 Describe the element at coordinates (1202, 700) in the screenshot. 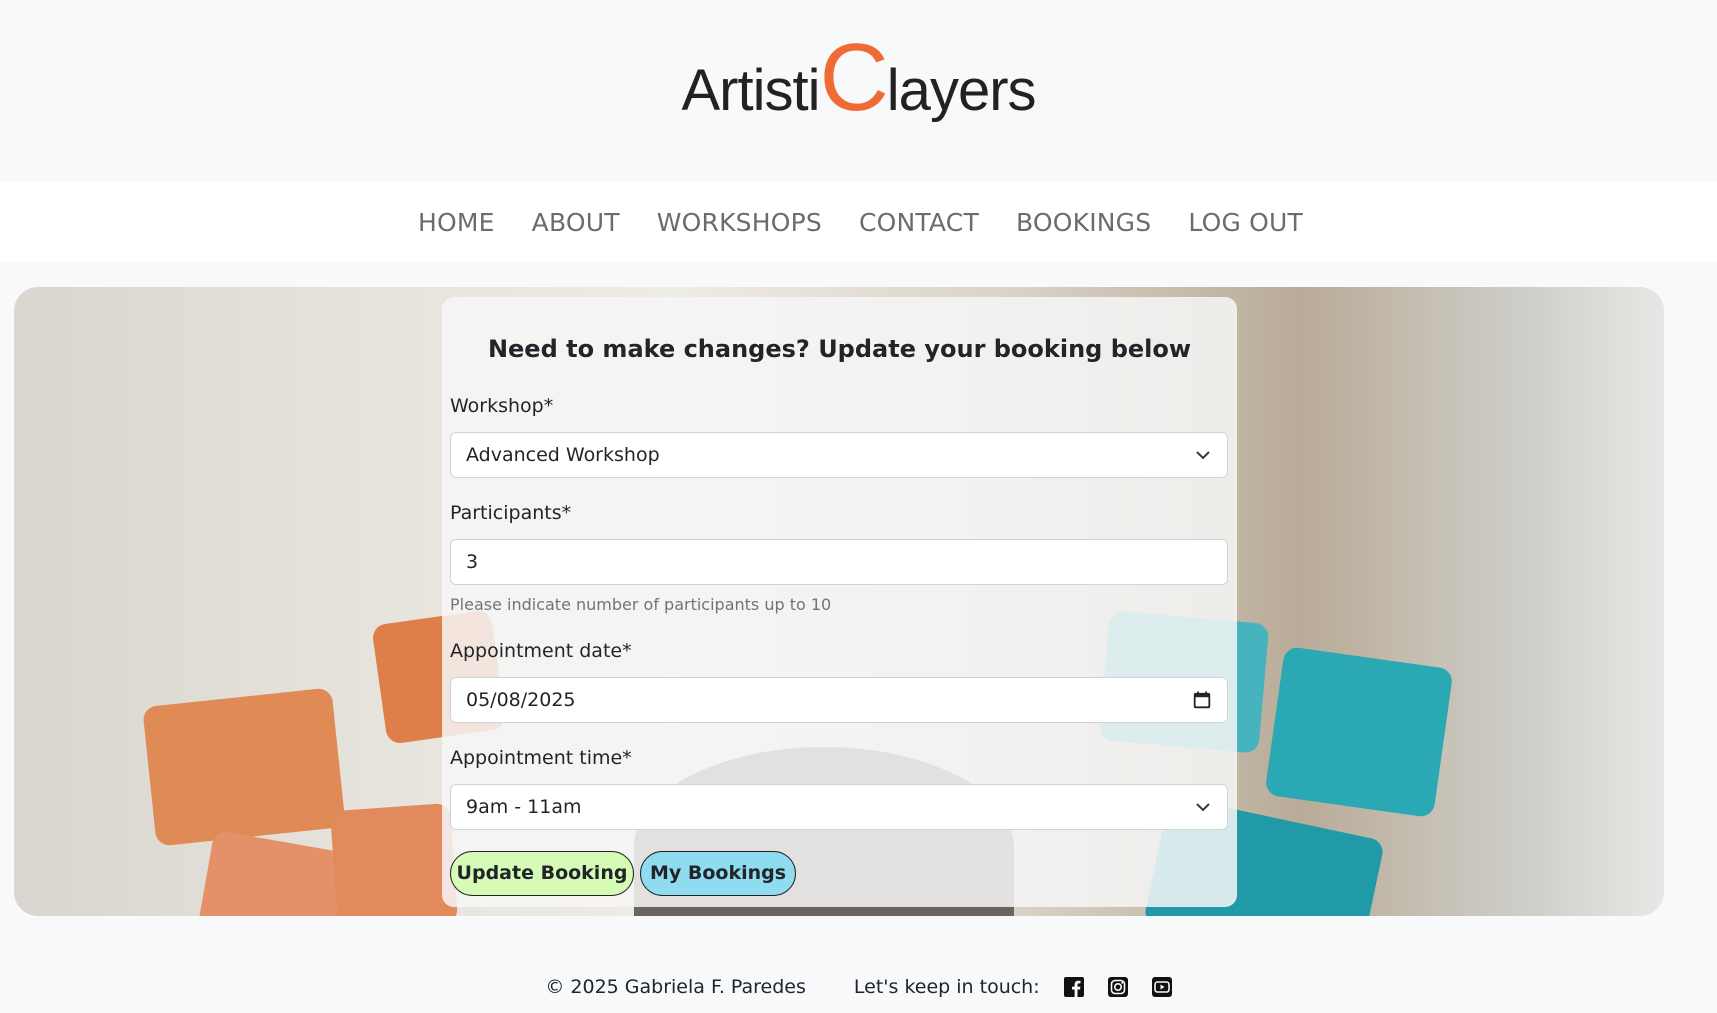

I see `calendar-icon` at that location.